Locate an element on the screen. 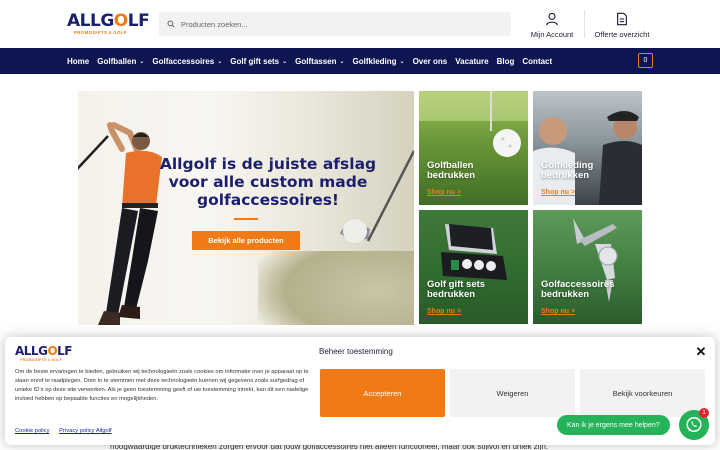 This screenshot has width=720, height=450. hero-divider is located at coordinates (246, 219).